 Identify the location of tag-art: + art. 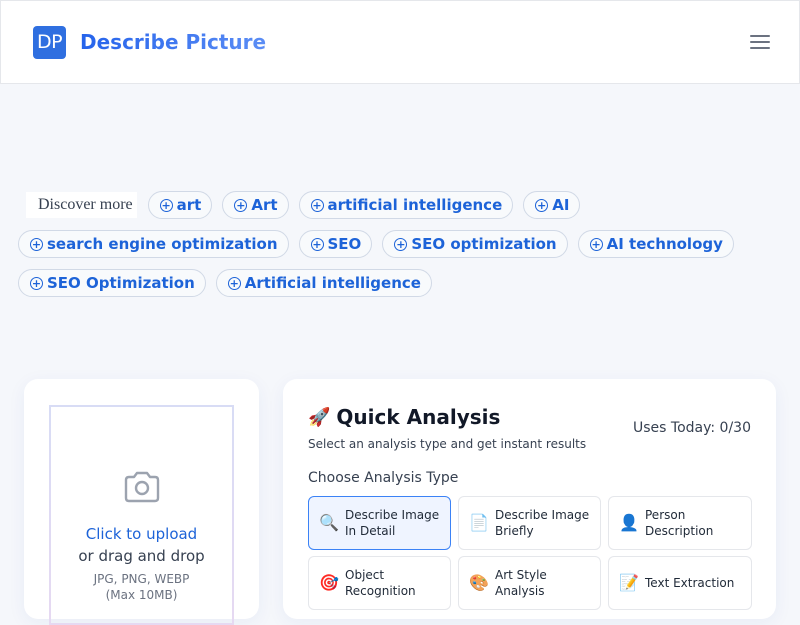
(180, 205).